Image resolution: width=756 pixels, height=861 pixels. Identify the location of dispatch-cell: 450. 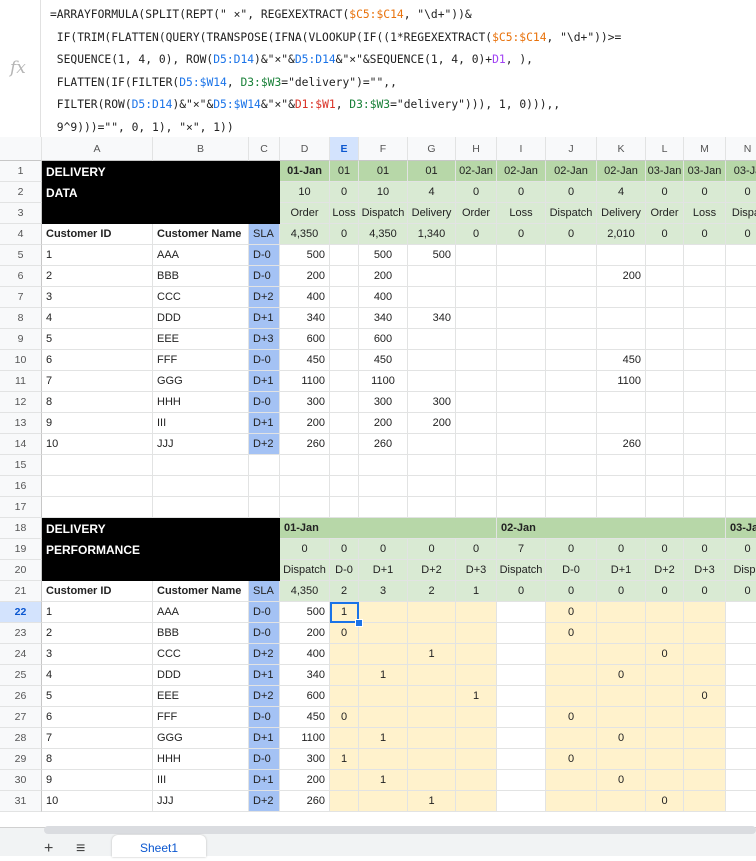
(383, 360).